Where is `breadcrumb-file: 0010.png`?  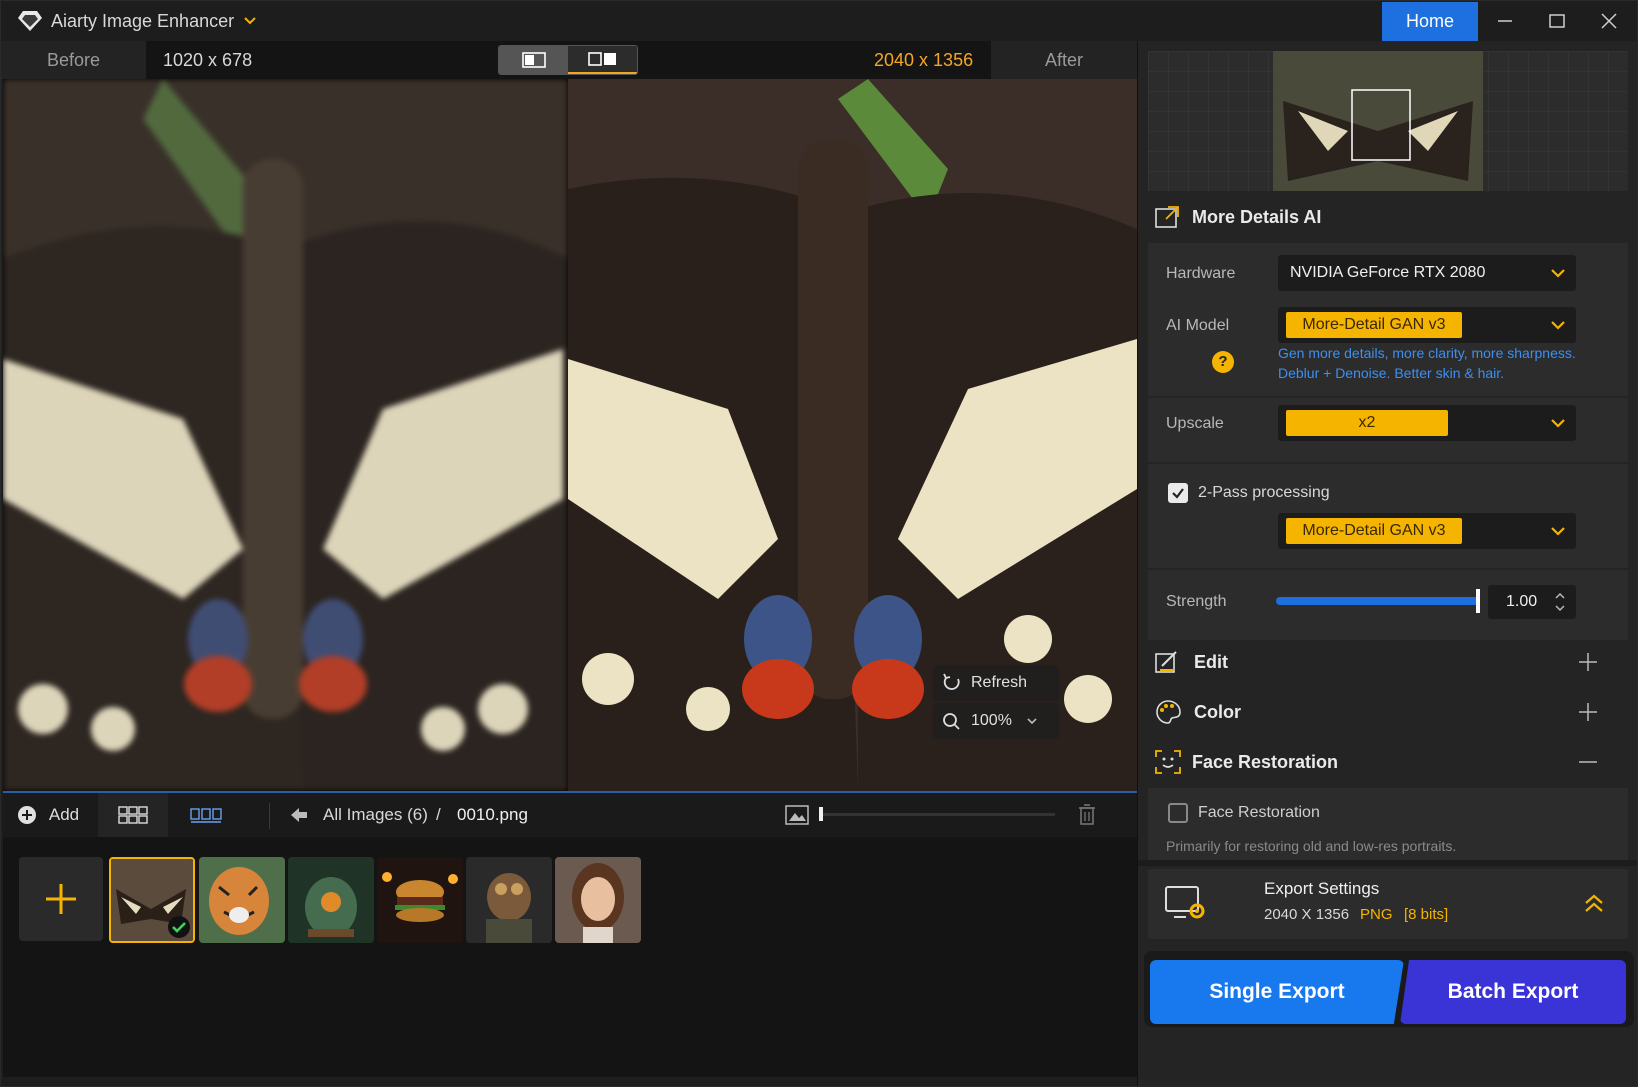
breadcrumb-file: 0010.png is located at coordinates (492, 814).